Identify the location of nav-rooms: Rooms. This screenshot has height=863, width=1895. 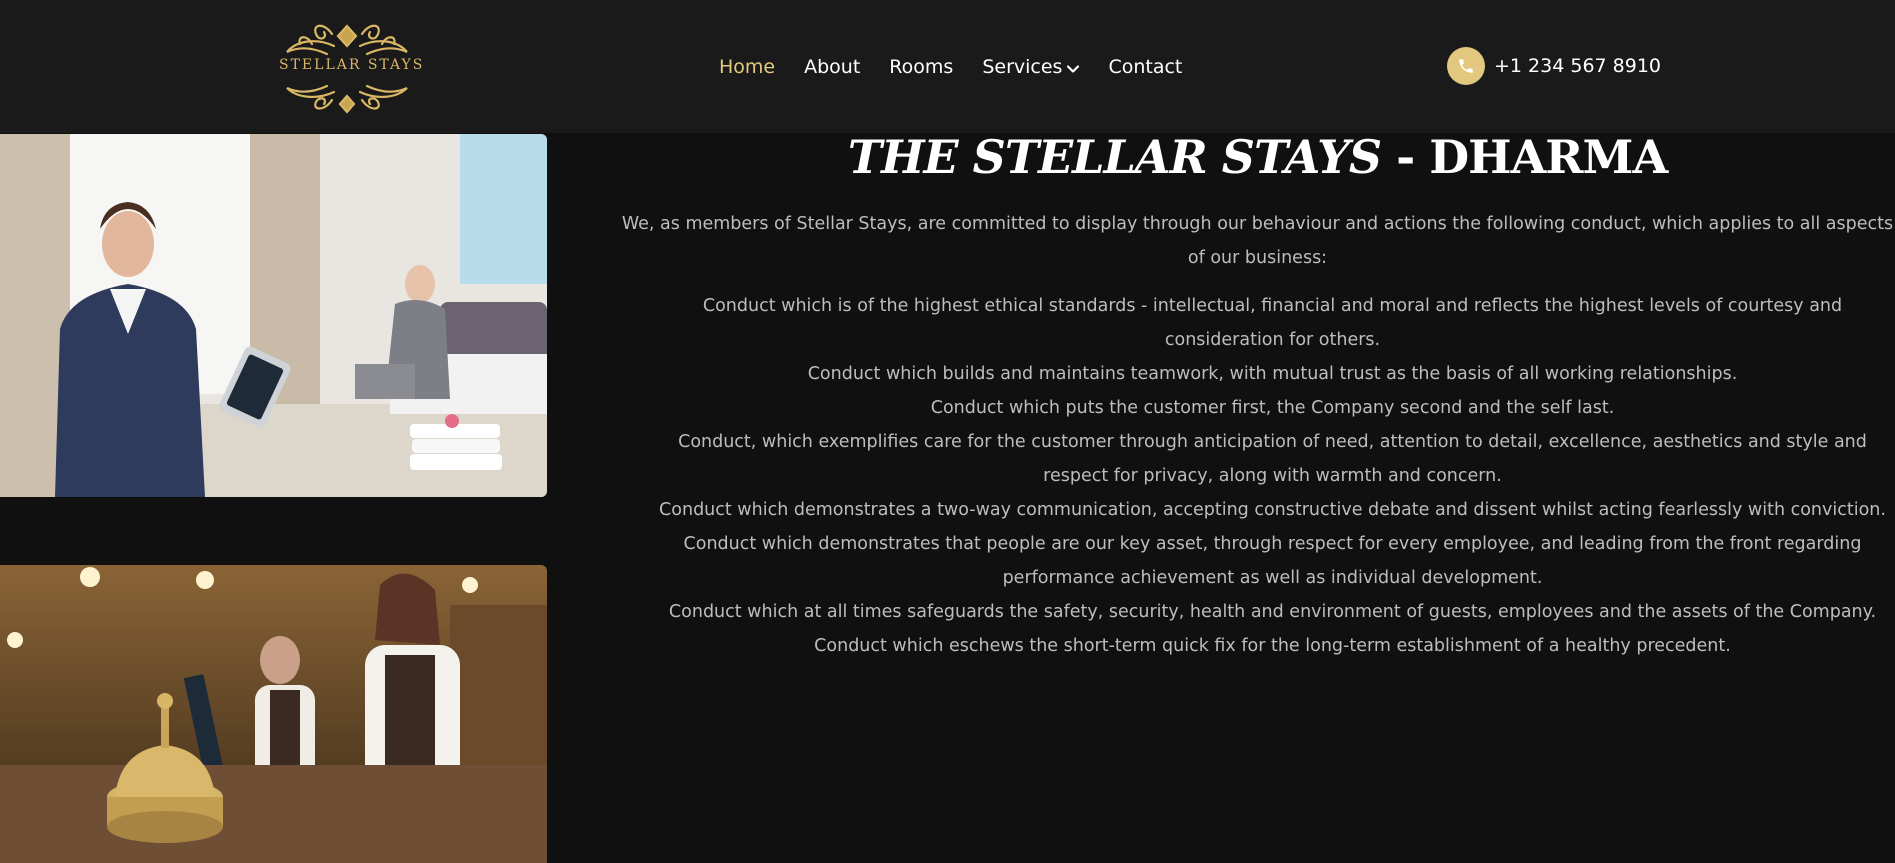
(921, 67).